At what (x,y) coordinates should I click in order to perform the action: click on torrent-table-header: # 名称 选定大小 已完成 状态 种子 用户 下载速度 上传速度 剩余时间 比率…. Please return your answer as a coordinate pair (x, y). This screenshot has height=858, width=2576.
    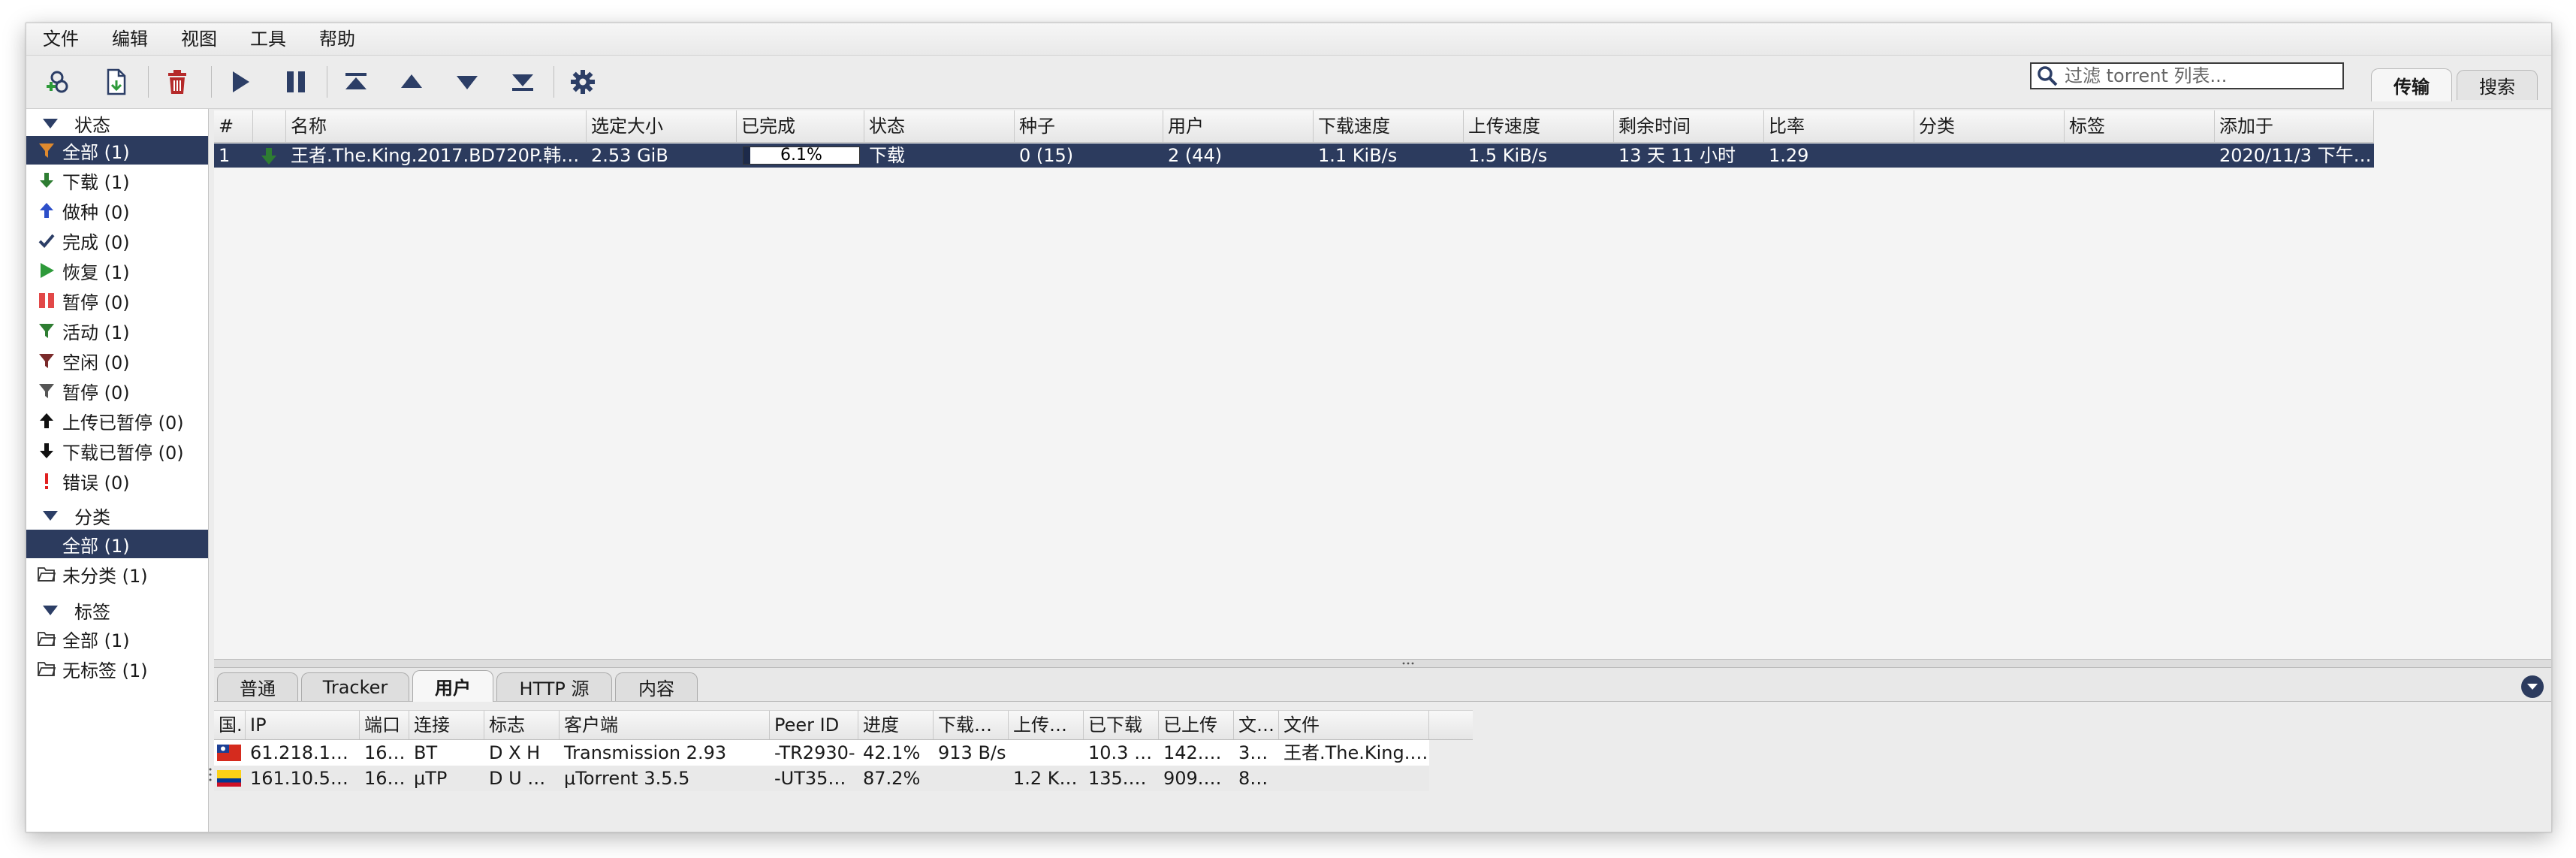
    Looking at the image, I should click on (1294, 126).